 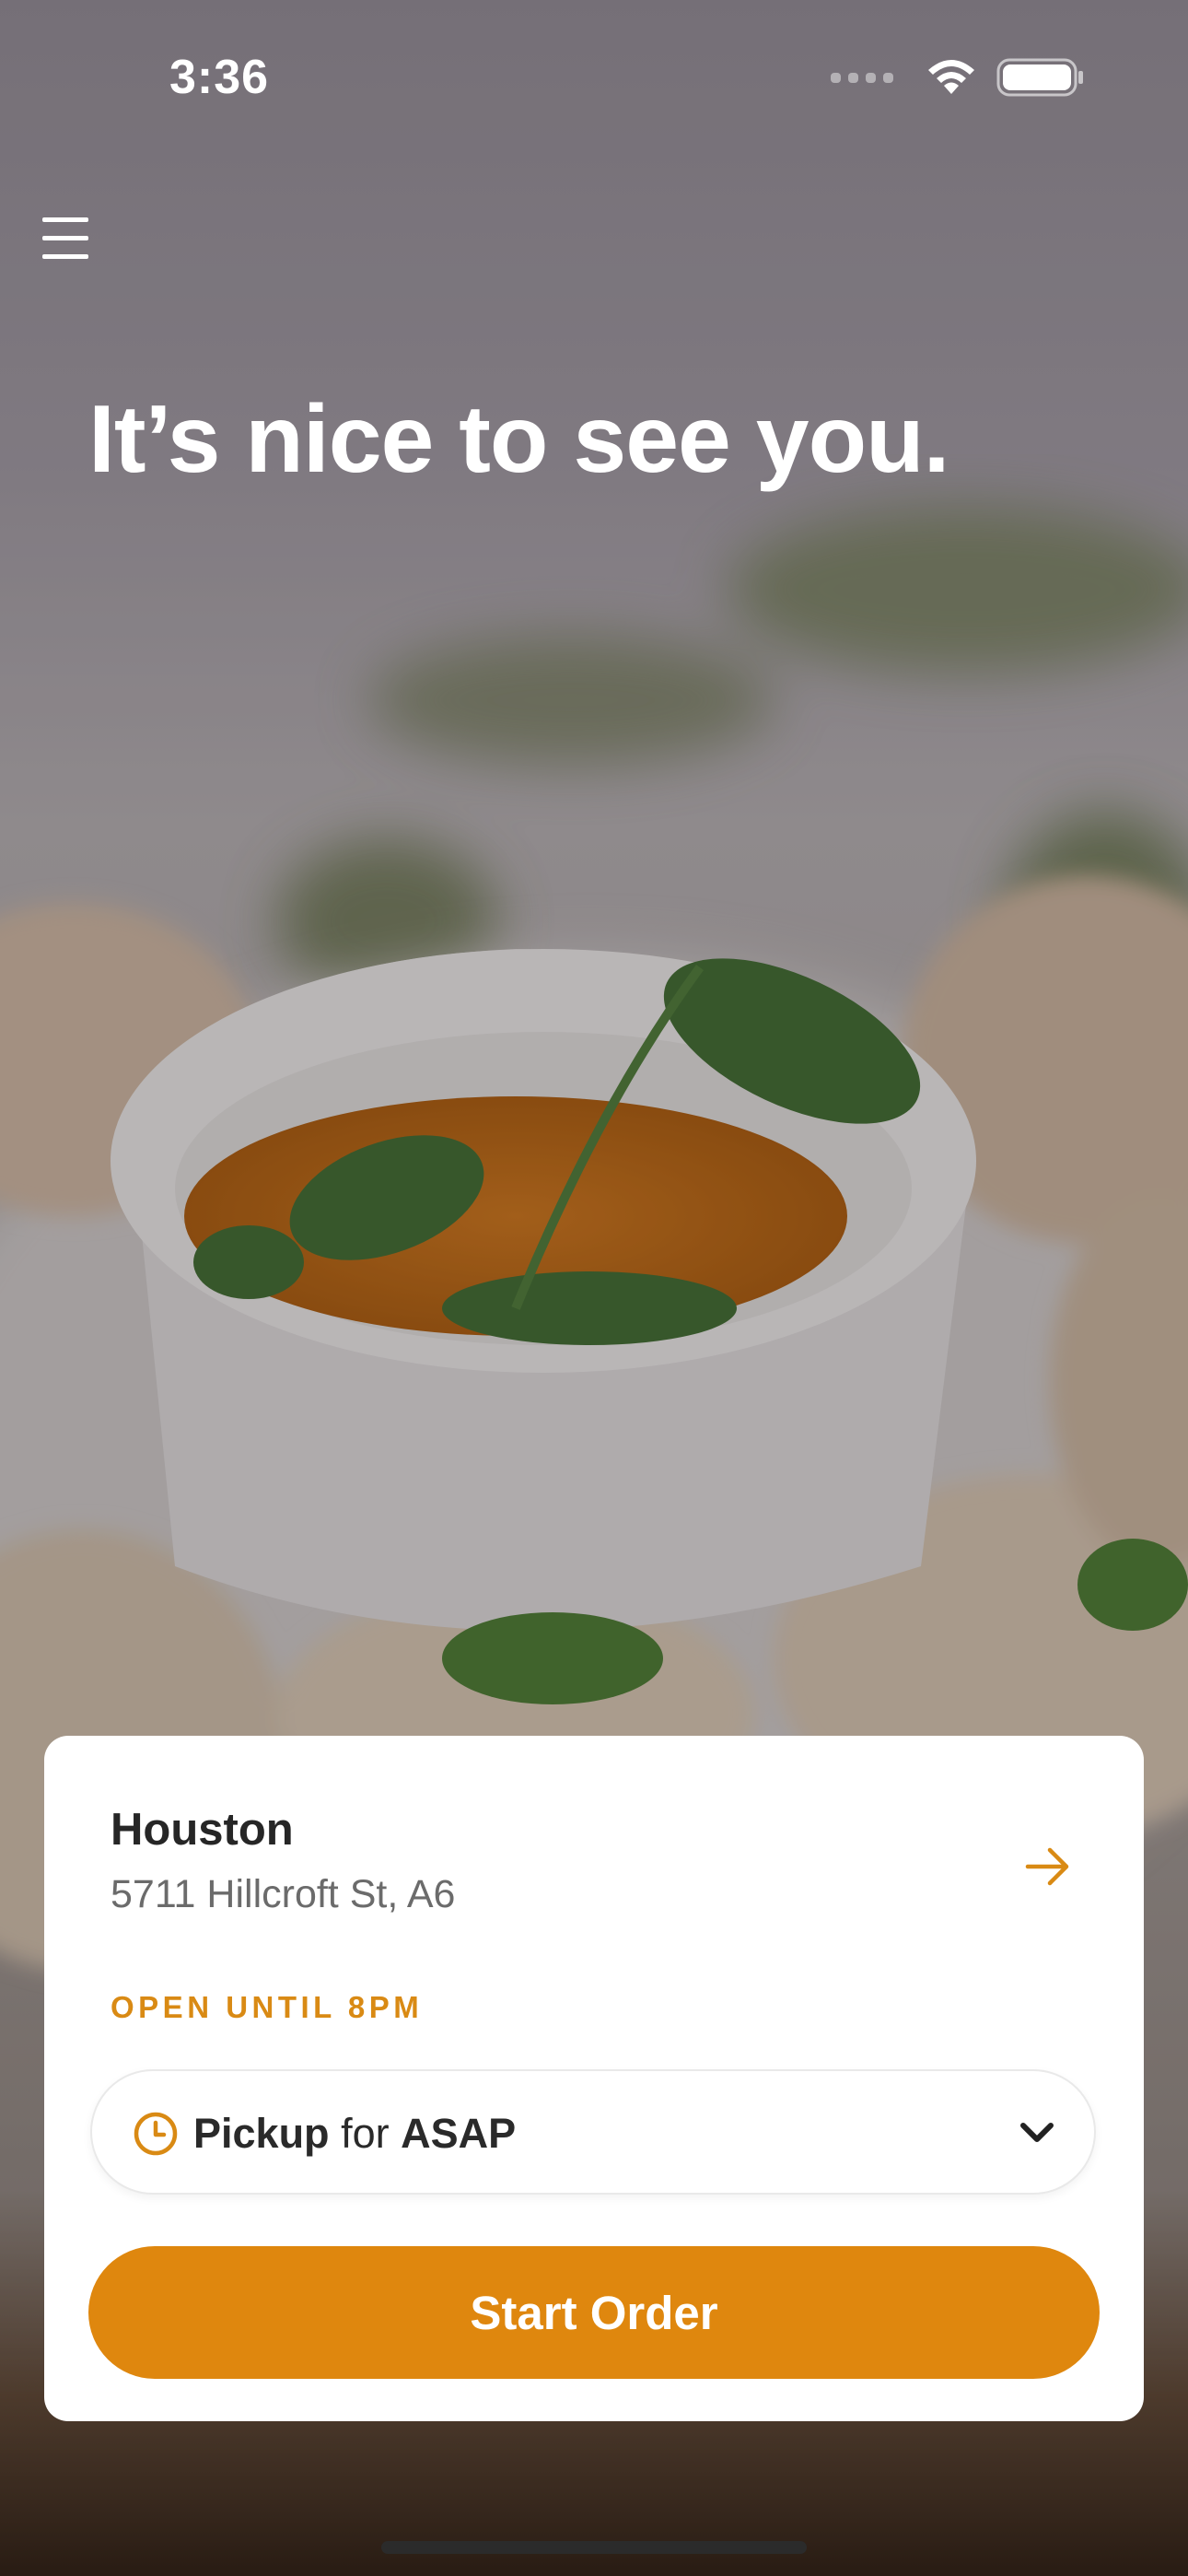 I want to click on open-status: OPEN UNTIL 8PM, so click(x=267, y=2007).